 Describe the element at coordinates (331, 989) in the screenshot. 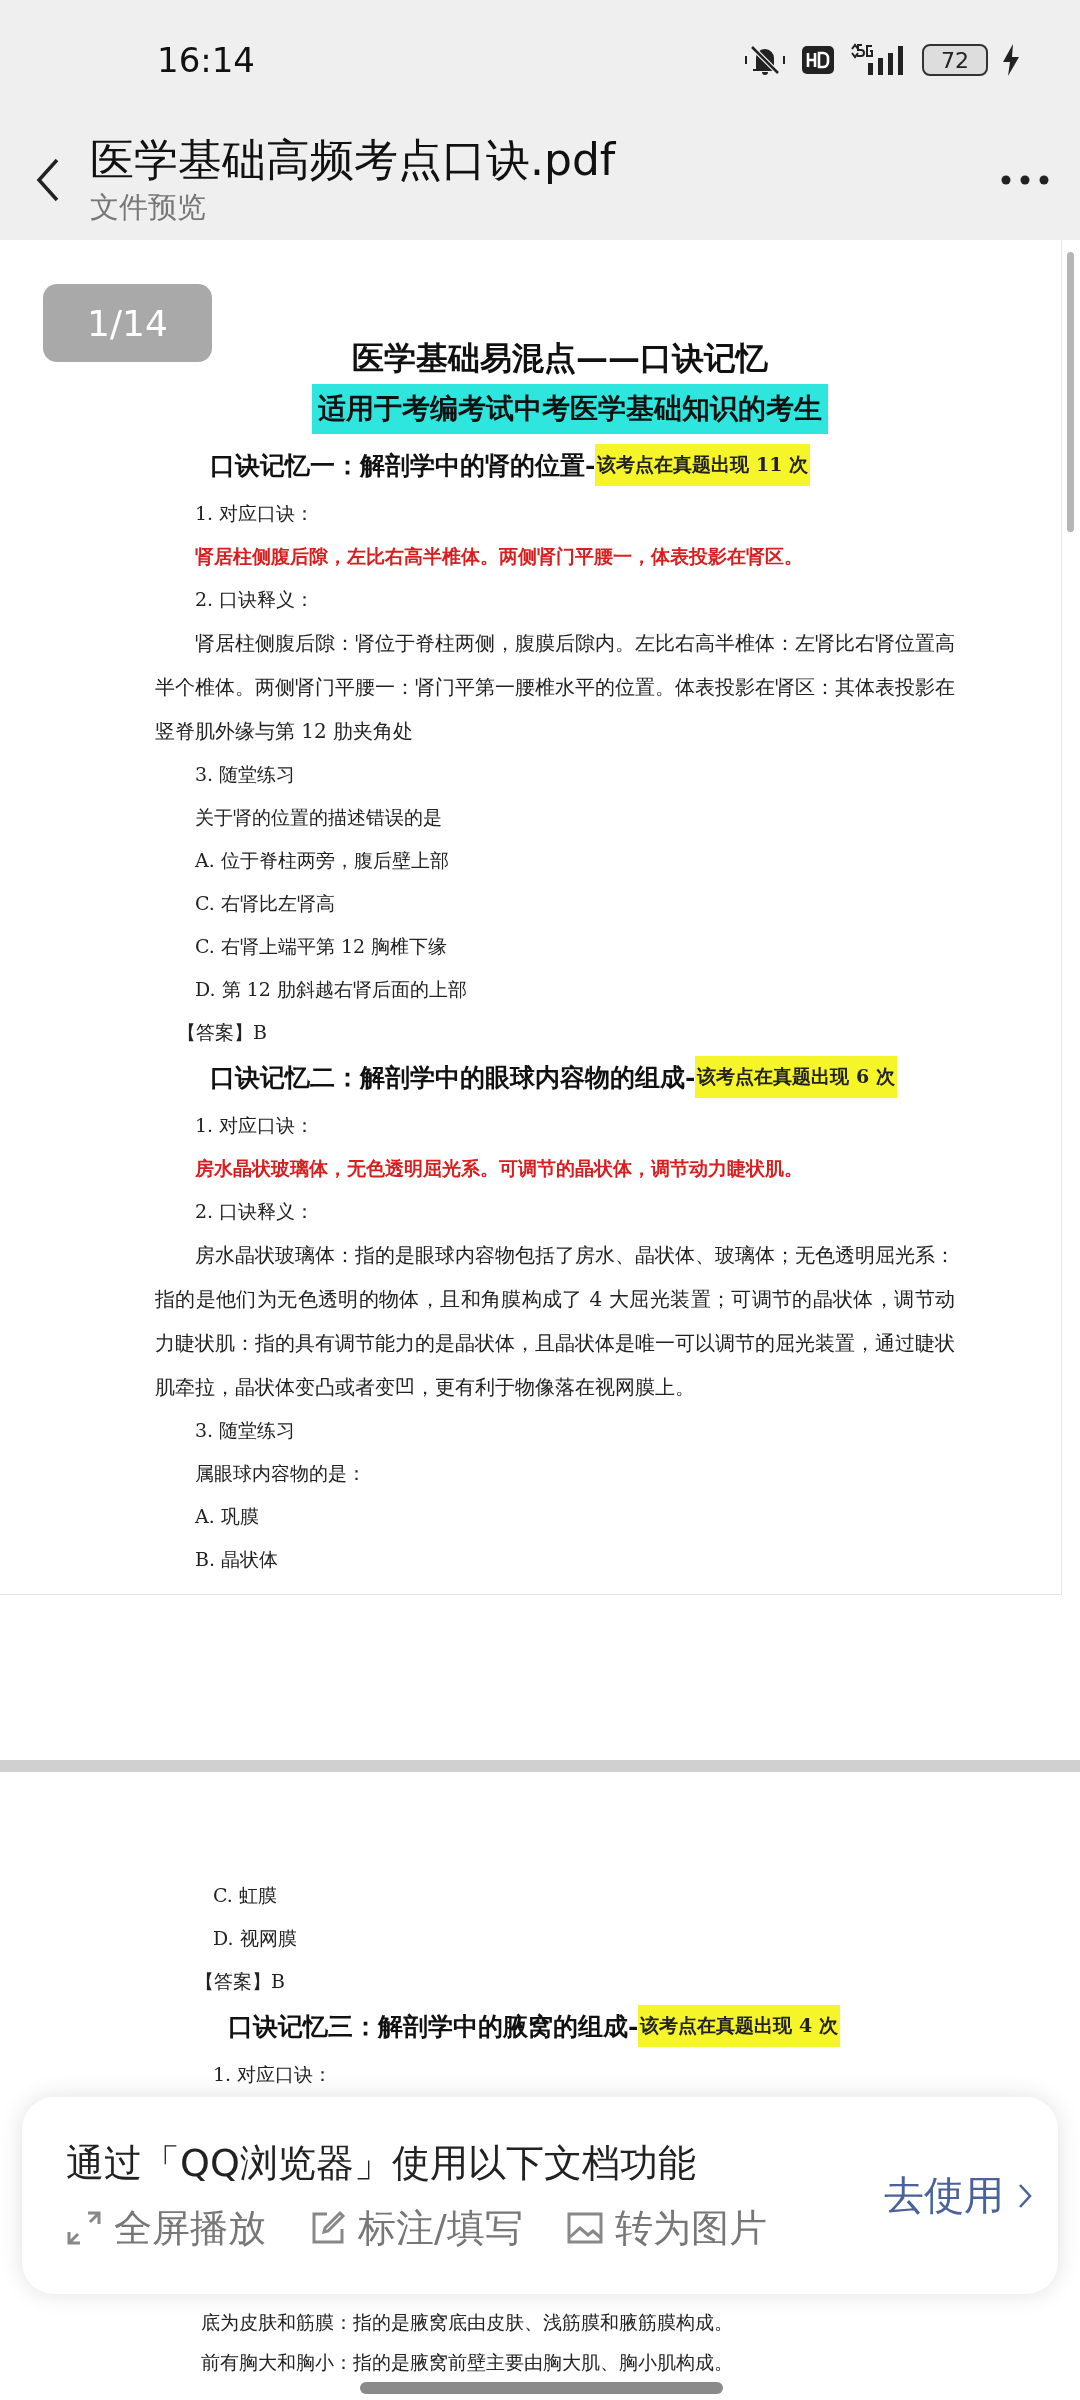

I see `document-text: D. 第 12 肋斜越右肾后面的上部` at that location.